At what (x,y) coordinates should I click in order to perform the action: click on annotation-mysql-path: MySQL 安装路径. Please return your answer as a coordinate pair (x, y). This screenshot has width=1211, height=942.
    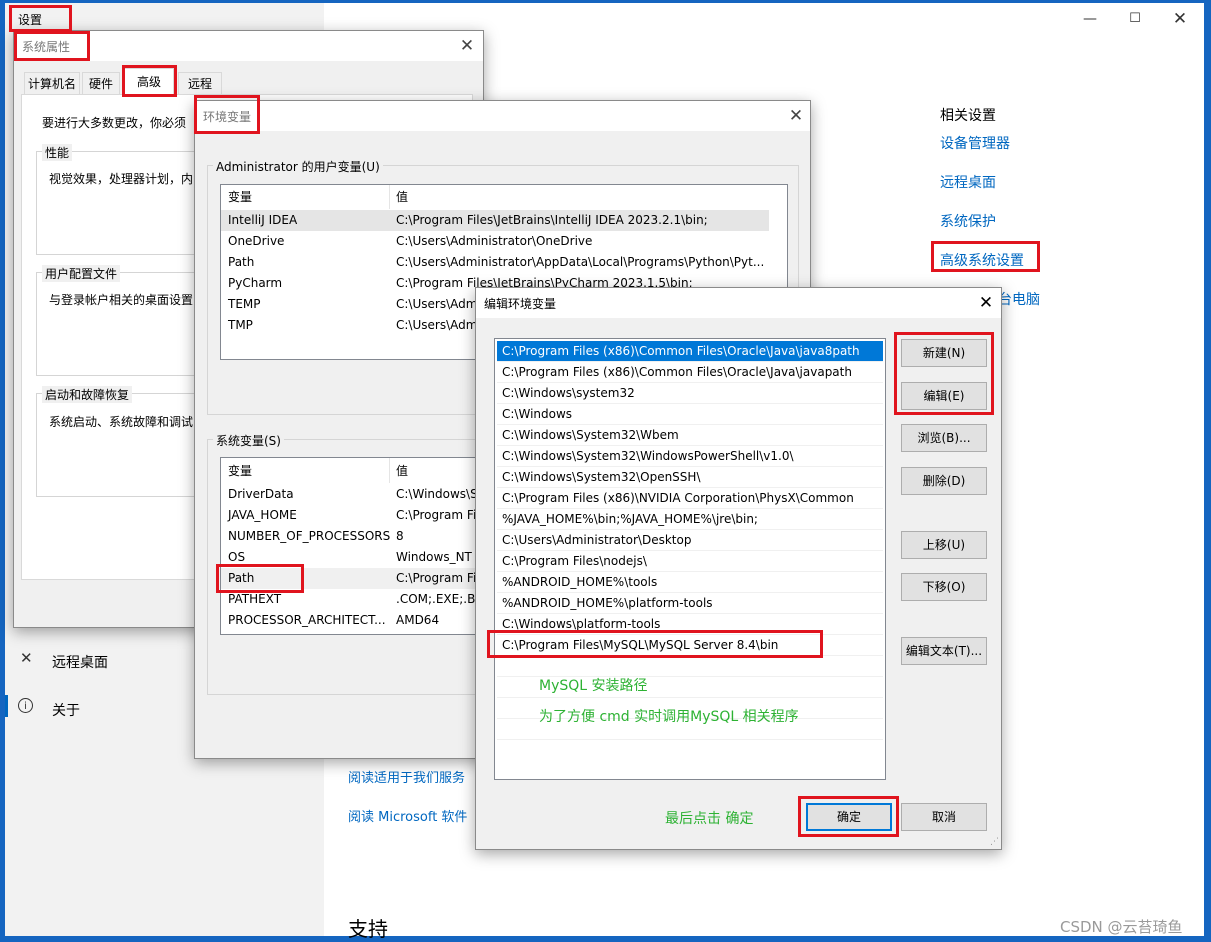
    Looking at the image, I should click on (593, 686).